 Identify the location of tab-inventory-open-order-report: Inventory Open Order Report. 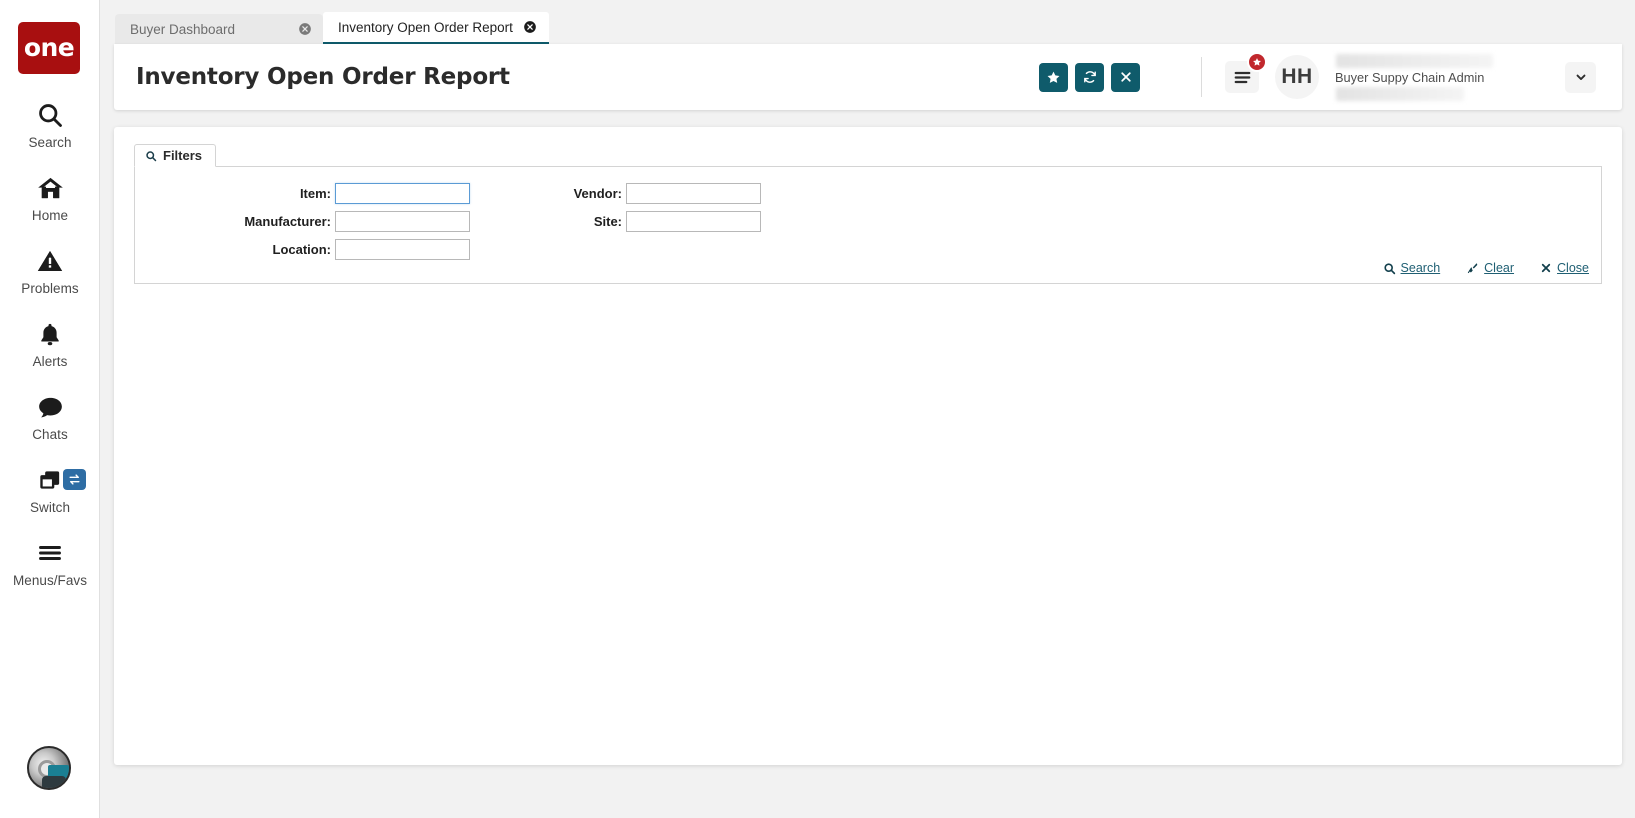
(436, 28).